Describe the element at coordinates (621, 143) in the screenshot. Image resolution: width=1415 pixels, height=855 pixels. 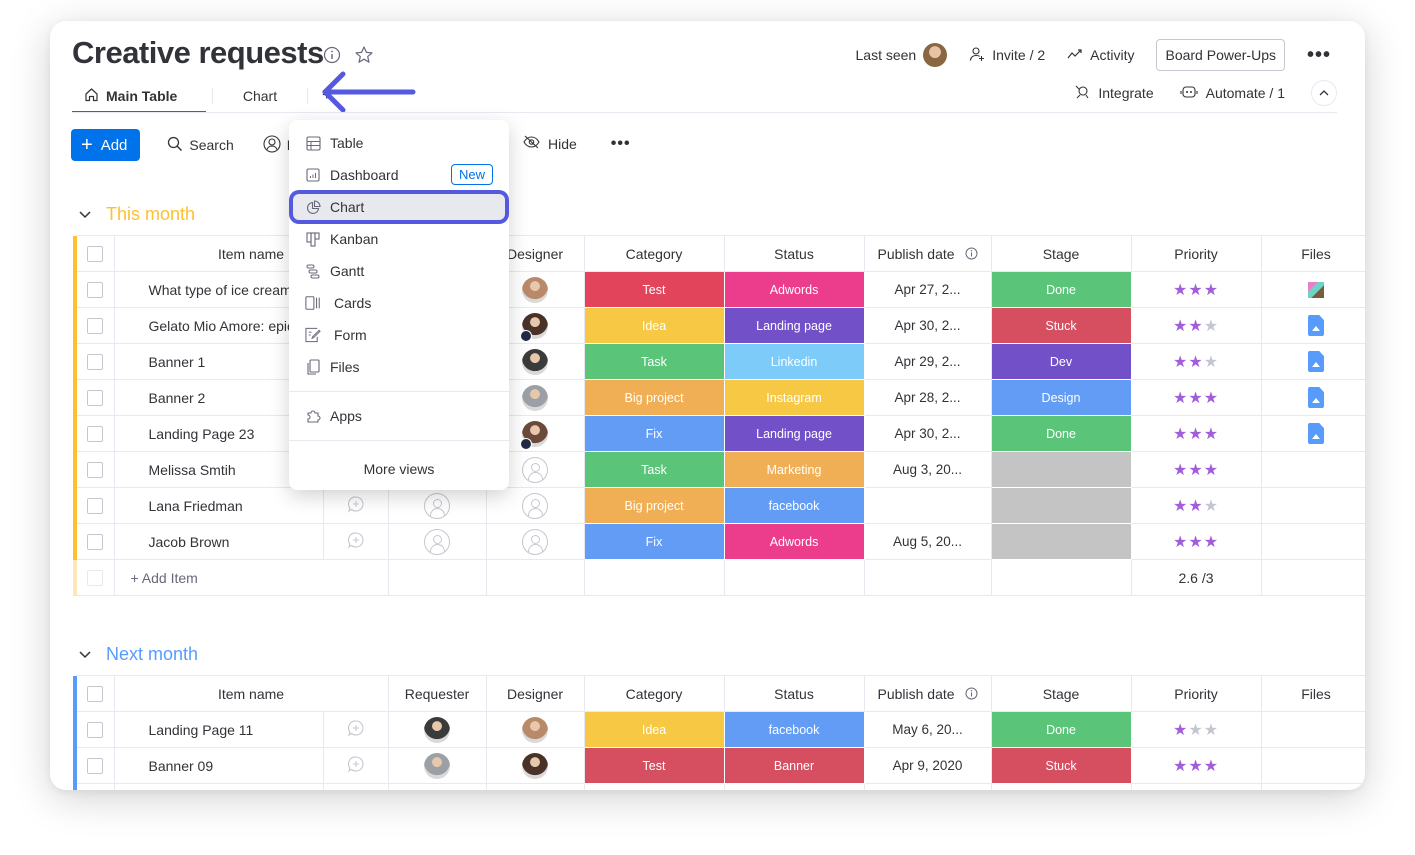
I see `toolbar-more-icon: •••` at that location.